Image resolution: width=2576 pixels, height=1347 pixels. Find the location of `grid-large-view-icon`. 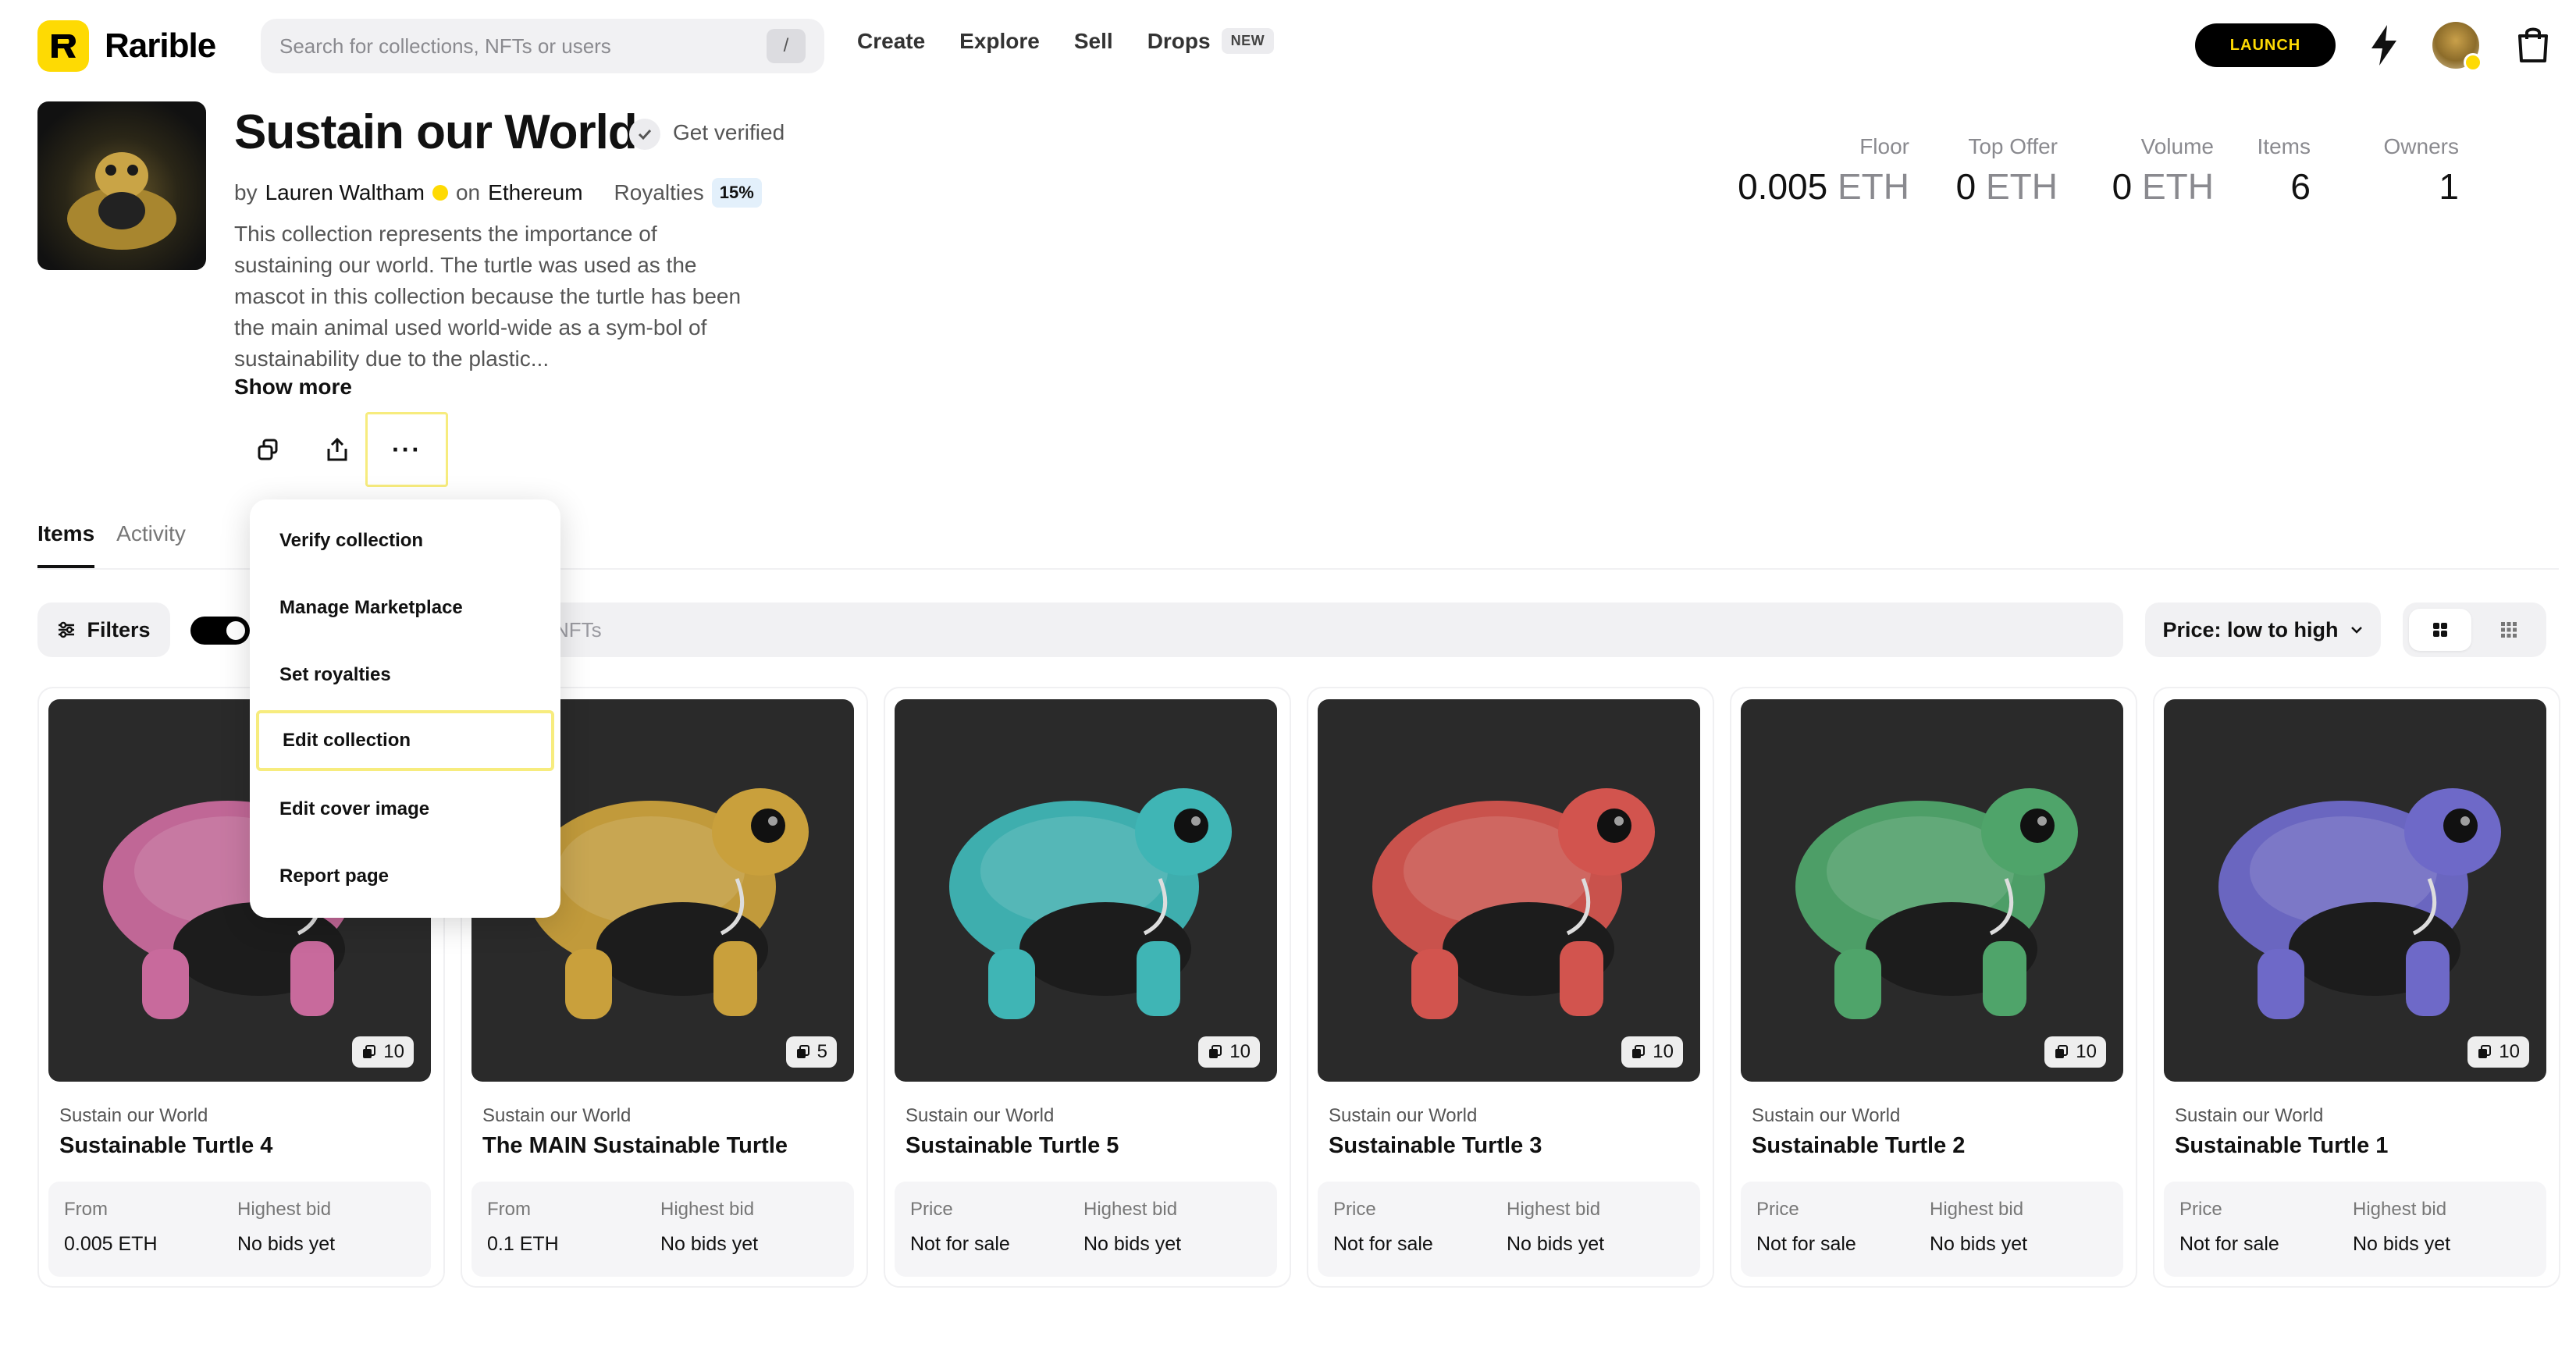

grid-large-view-icon is located at coordinates (2440, 630).